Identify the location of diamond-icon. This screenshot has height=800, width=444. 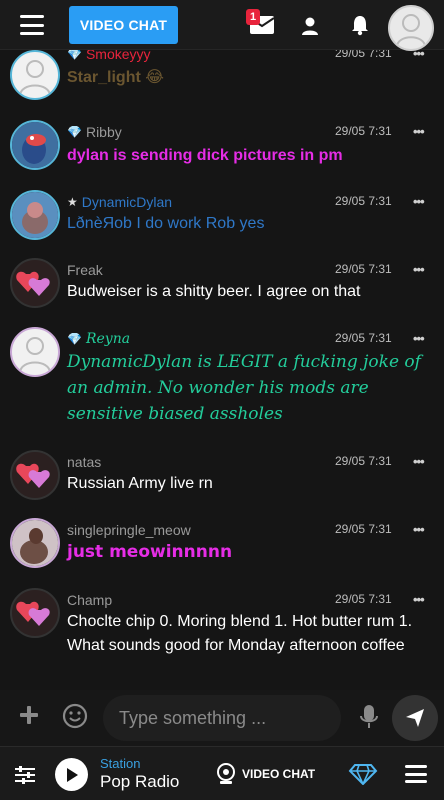
(363, 774).